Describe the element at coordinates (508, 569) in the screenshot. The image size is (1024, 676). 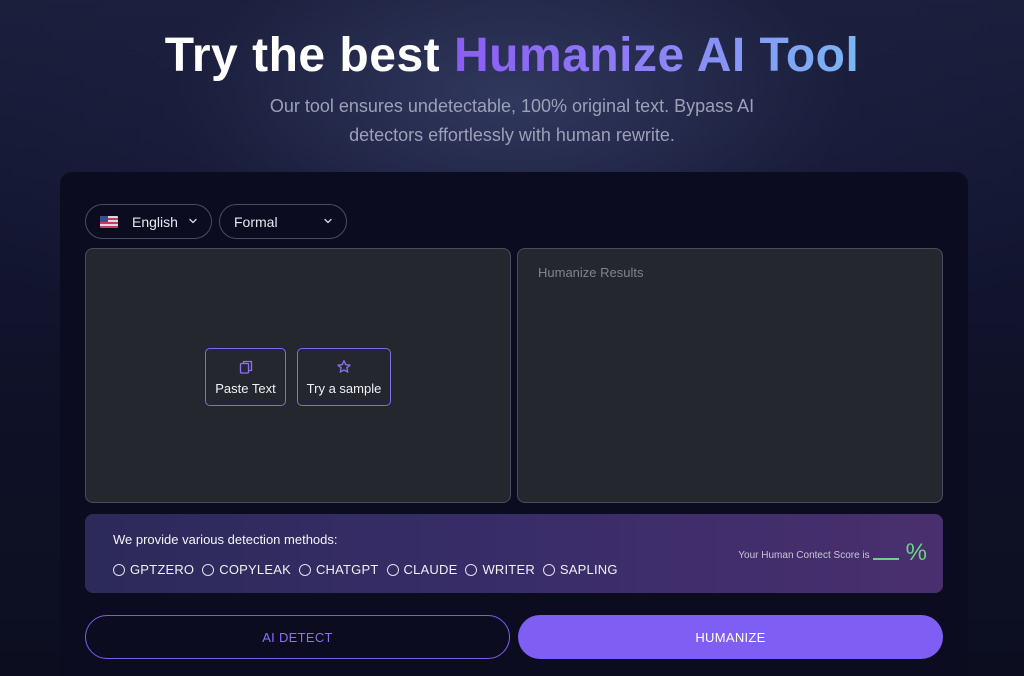
I see `method-label: WRITER` at that location.